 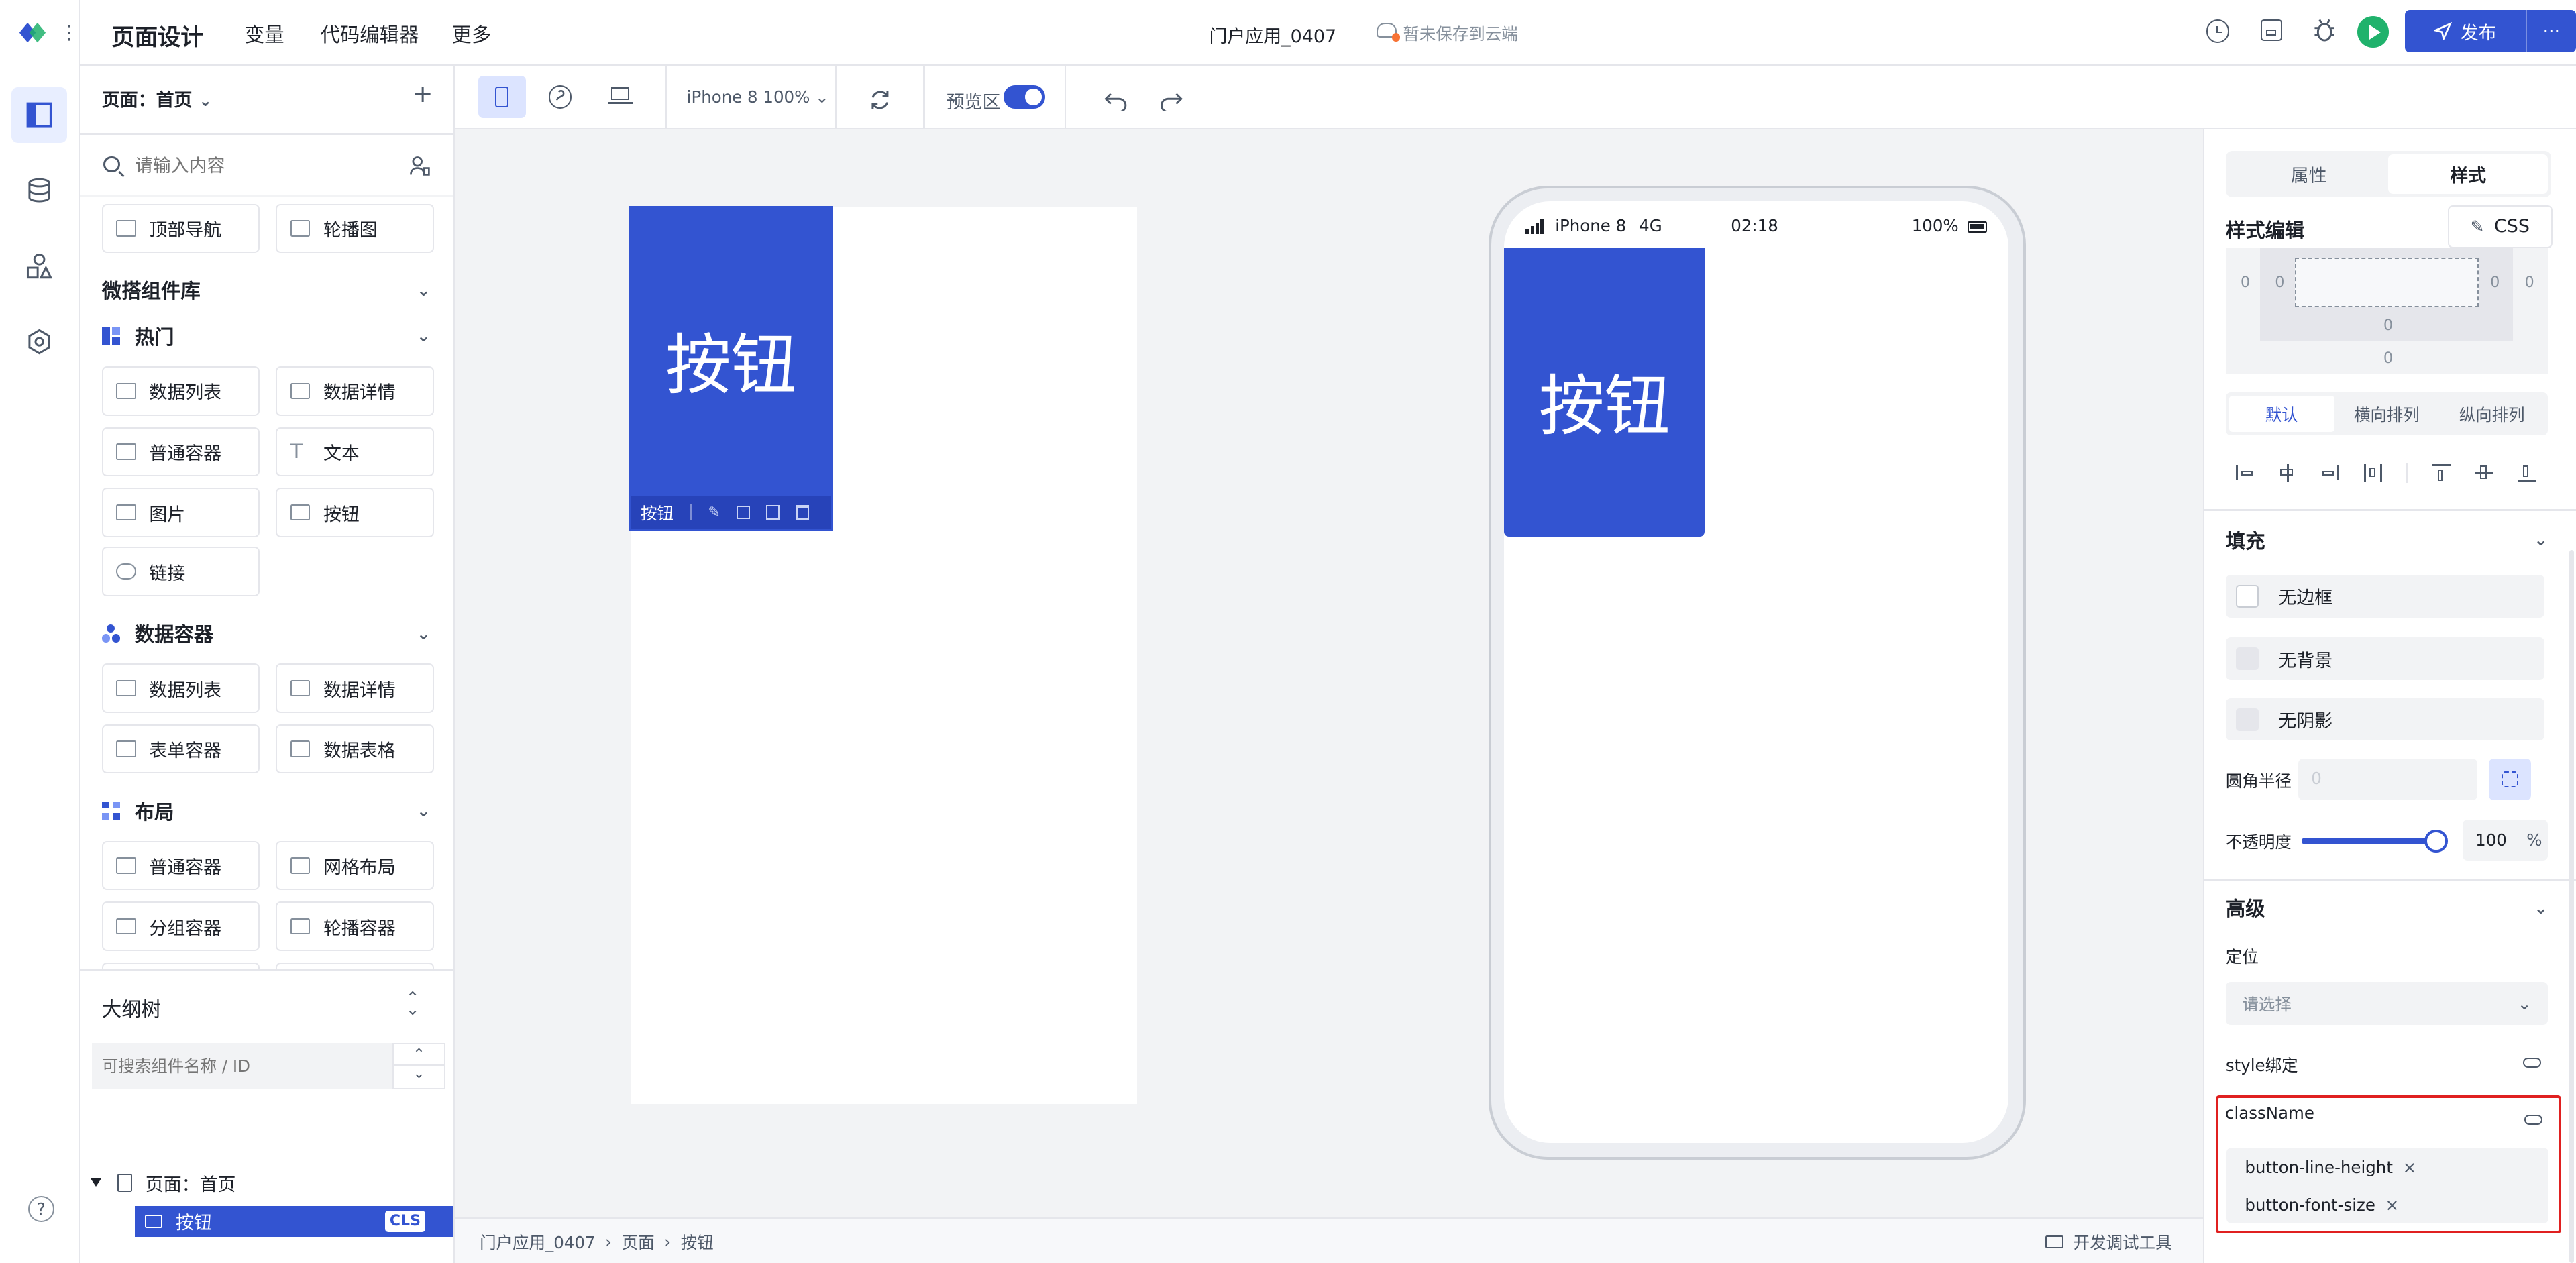 I want to click on component-data-list: 数据列表, so click(x=180, y=391).